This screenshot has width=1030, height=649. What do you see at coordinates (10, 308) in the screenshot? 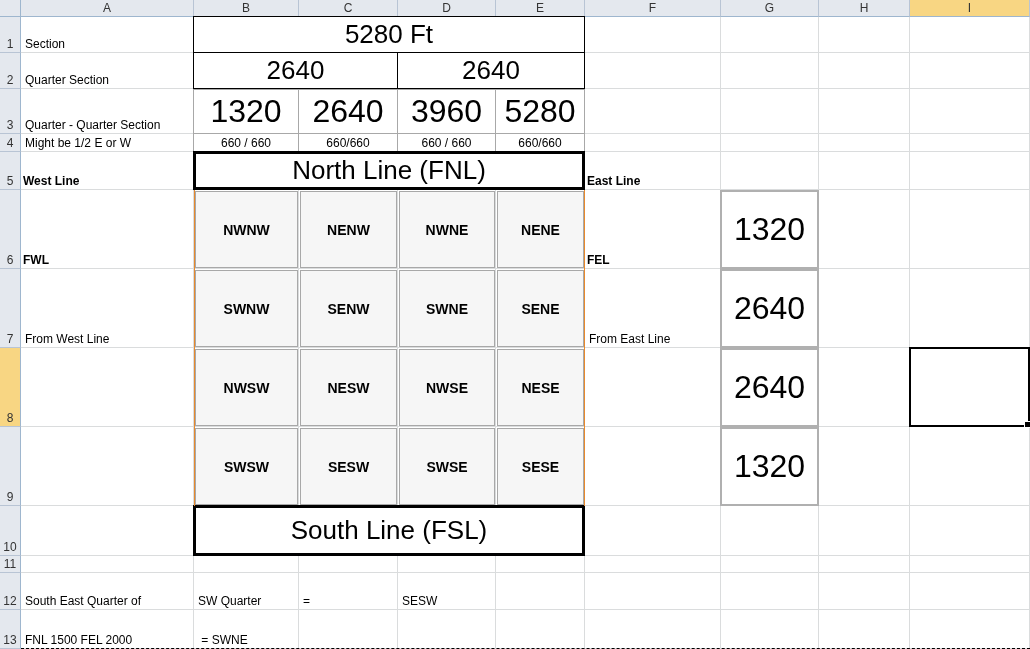
I see `row-header: 7` at bounding box center [10, 308].